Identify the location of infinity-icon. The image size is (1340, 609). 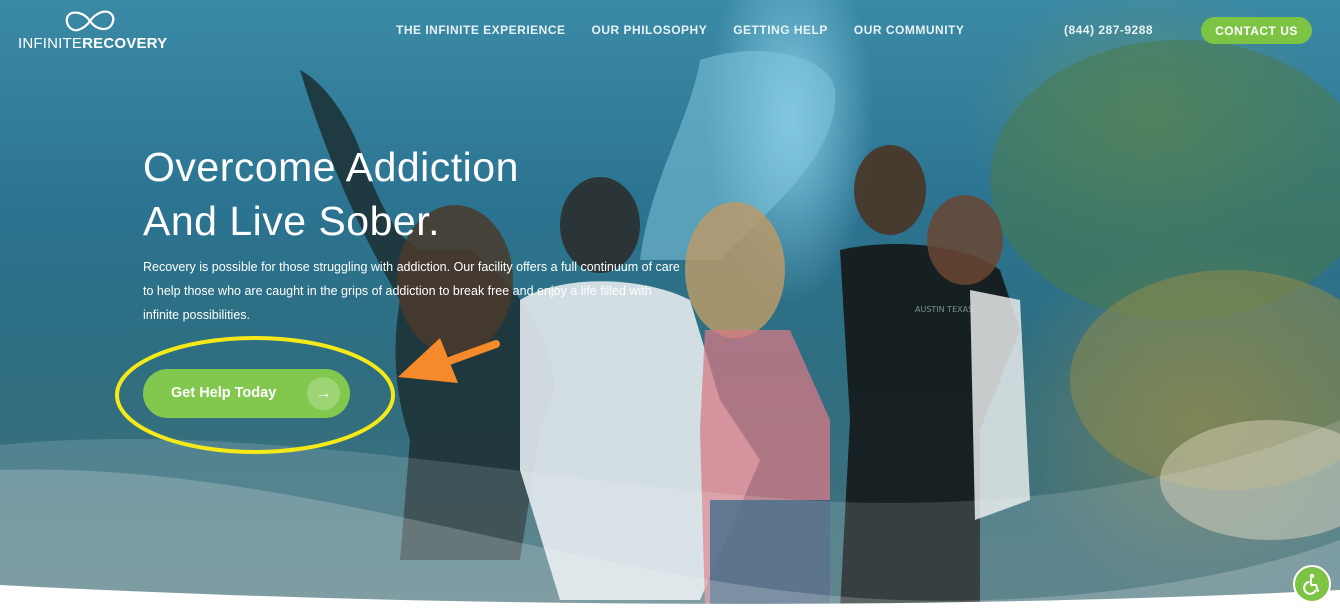
(90, 21).